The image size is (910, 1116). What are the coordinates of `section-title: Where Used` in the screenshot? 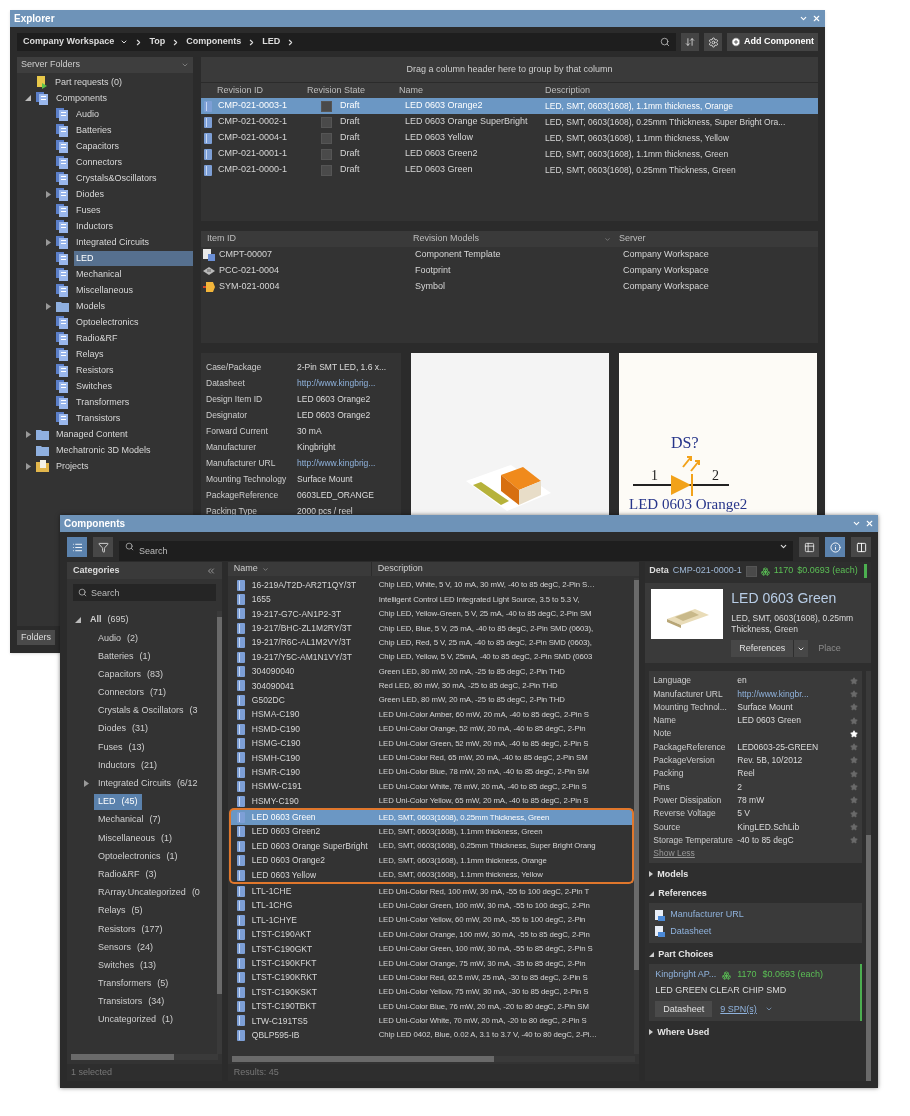 It's located at (683, 1032).